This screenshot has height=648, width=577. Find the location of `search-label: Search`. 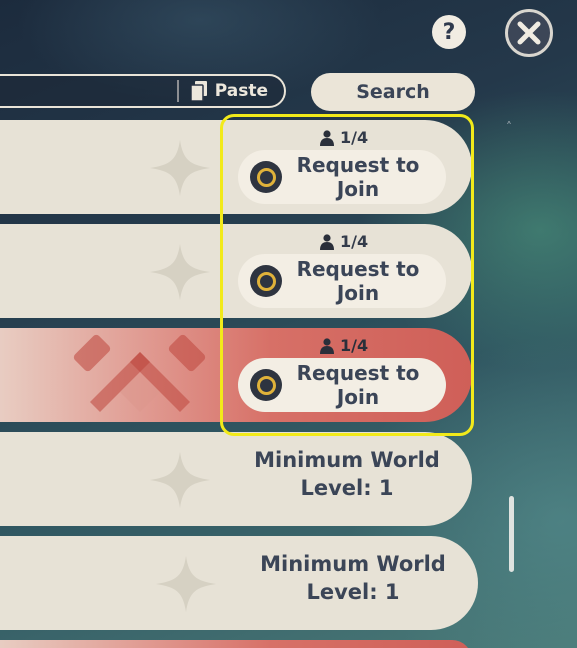

search-label: Search is located at coordinates (393, 92).